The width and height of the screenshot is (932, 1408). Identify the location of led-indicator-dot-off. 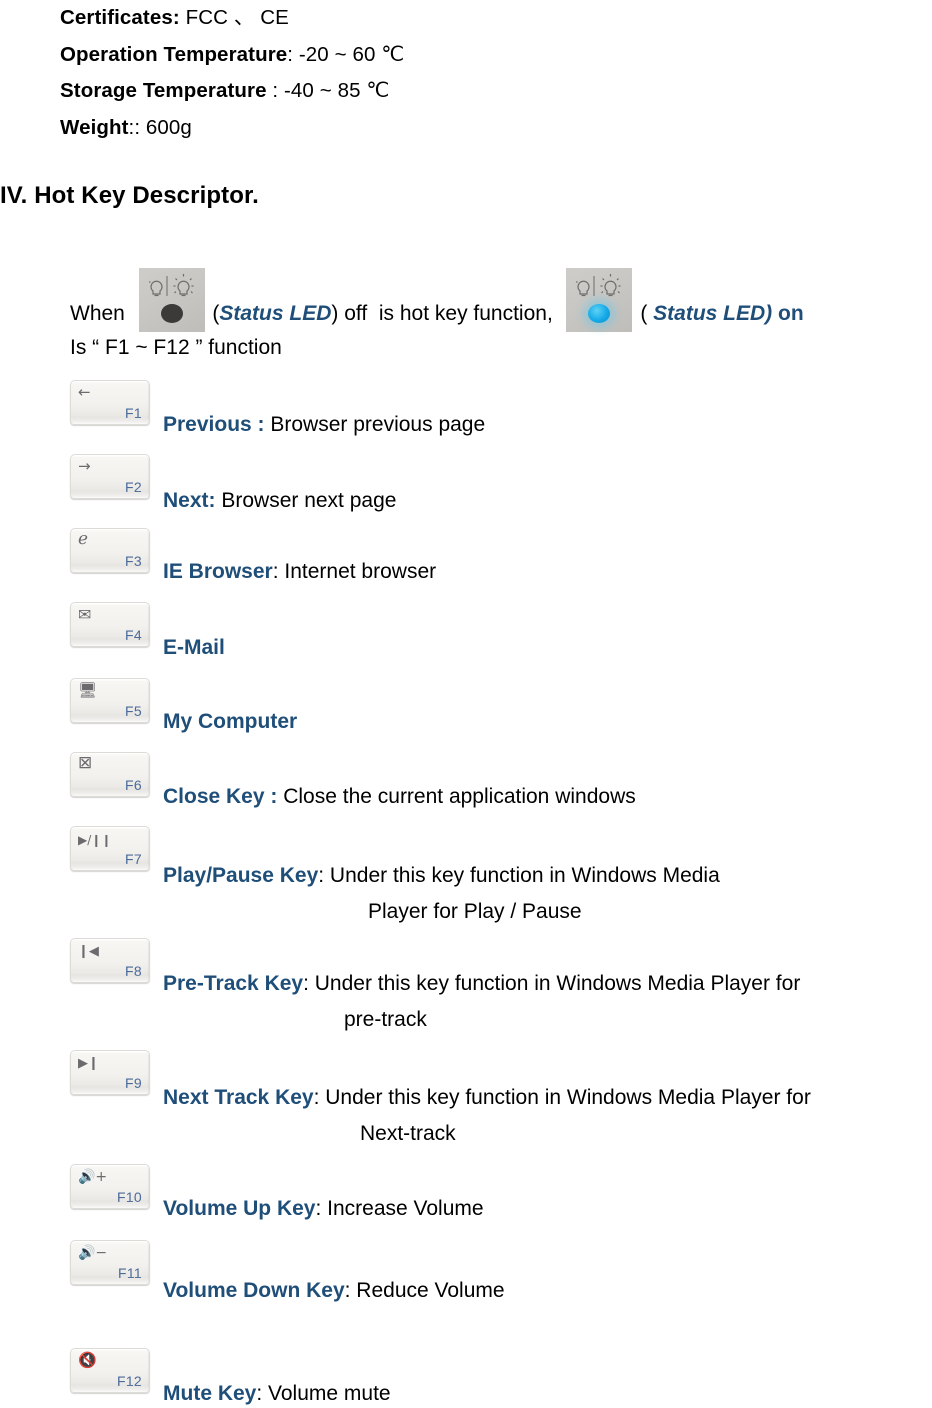
(171, 313).